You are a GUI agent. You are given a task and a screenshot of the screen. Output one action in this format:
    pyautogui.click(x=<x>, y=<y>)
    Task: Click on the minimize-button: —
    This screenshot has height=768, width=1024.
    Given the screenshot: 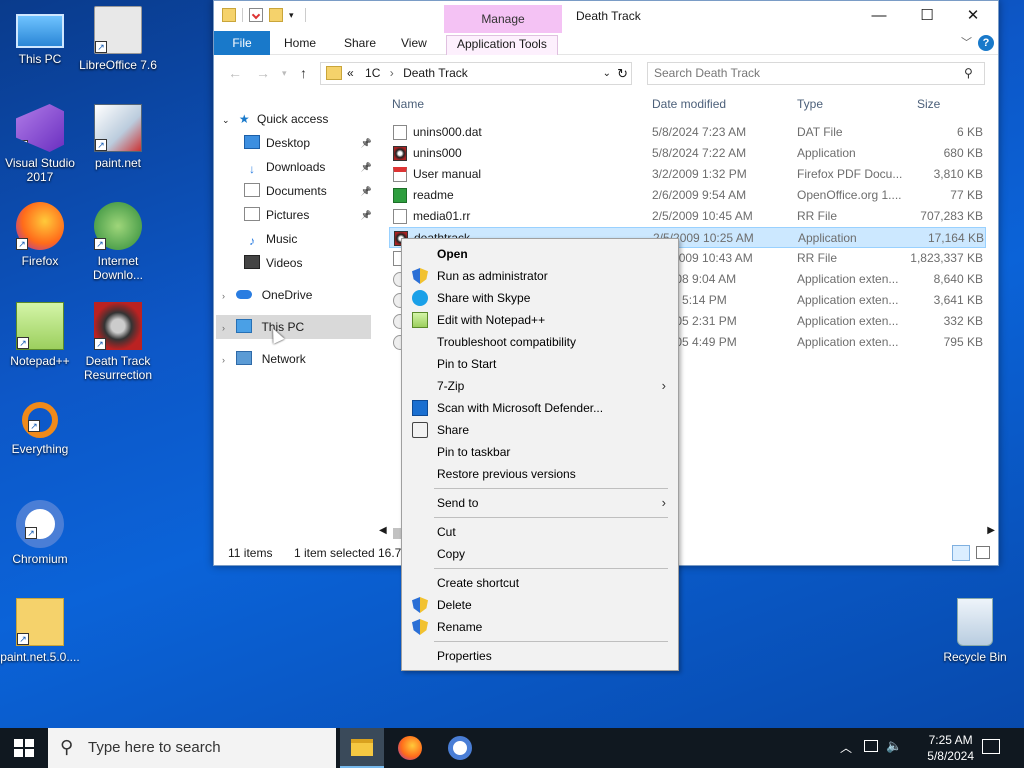 What is the action you would take?
    pyautogui.click(x=879, y=16)
    